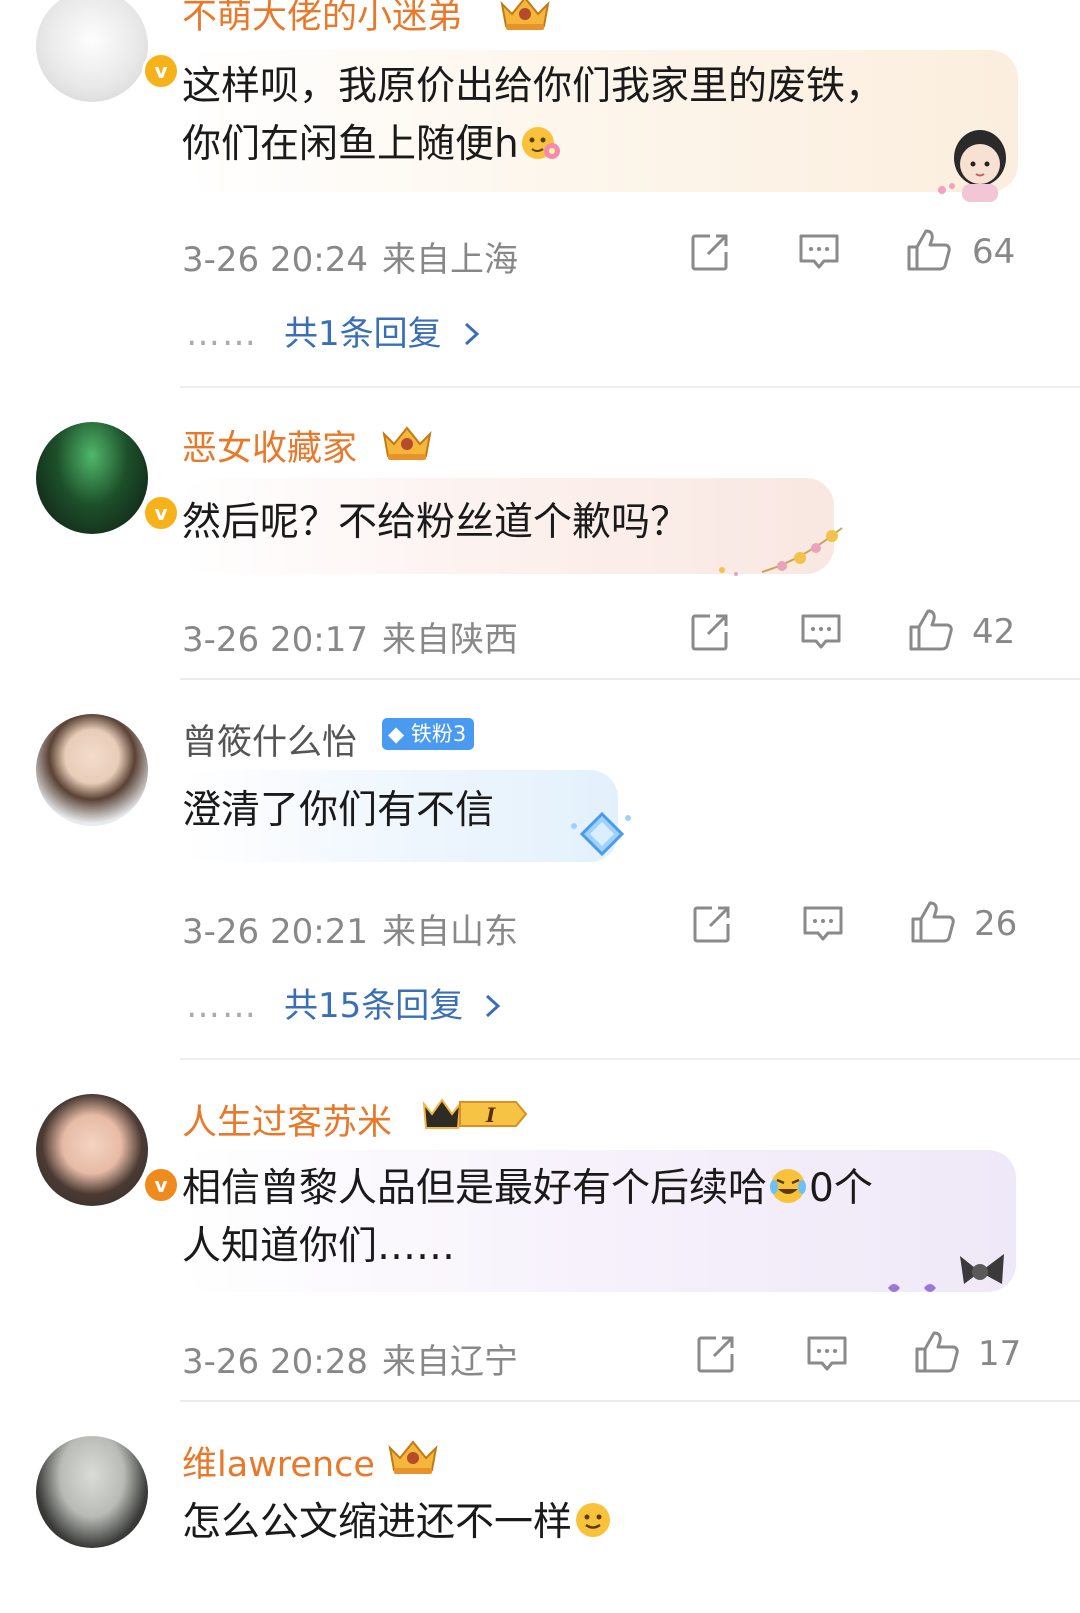 Image resolution: width=1080 pixels, height=1613 pixels. Describe the element at coordinates (278, 1461) in the screenshot. I see `comment-username: 维lawrence` at that location.